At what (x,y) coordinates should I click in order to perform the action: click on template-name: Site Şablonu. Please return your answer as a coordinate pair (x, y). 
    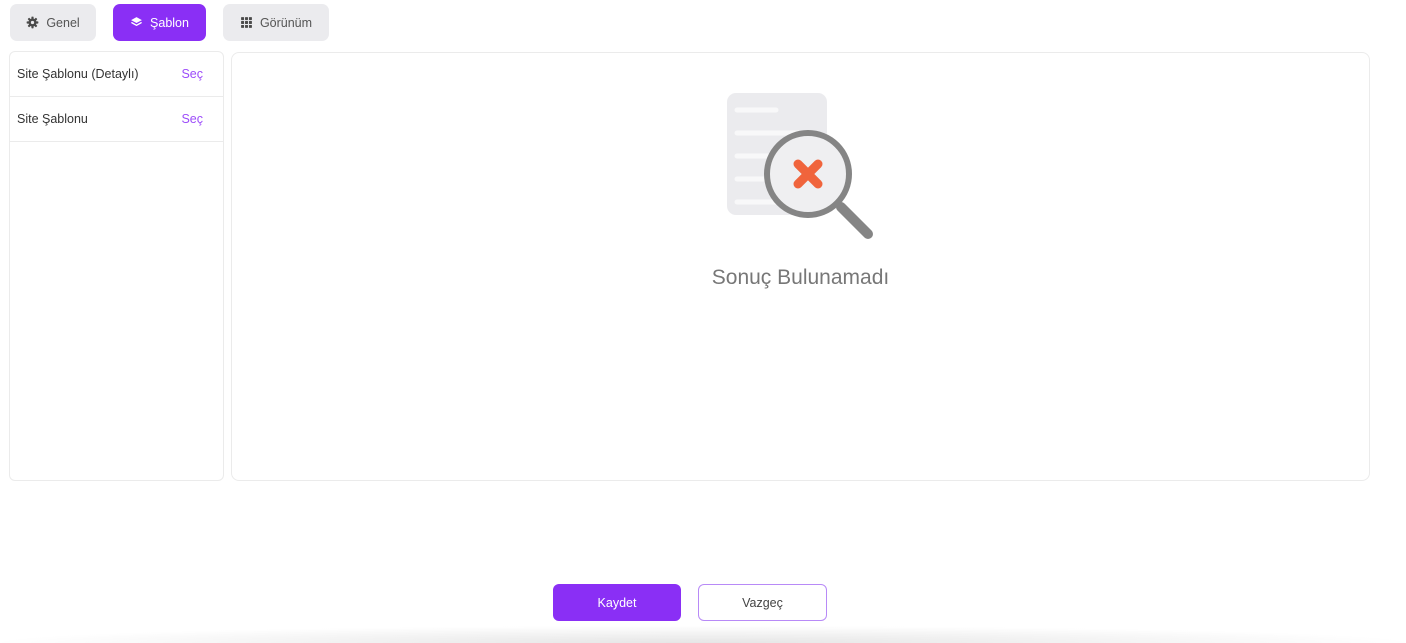
    Looking at the image, I should click on (52, 119).